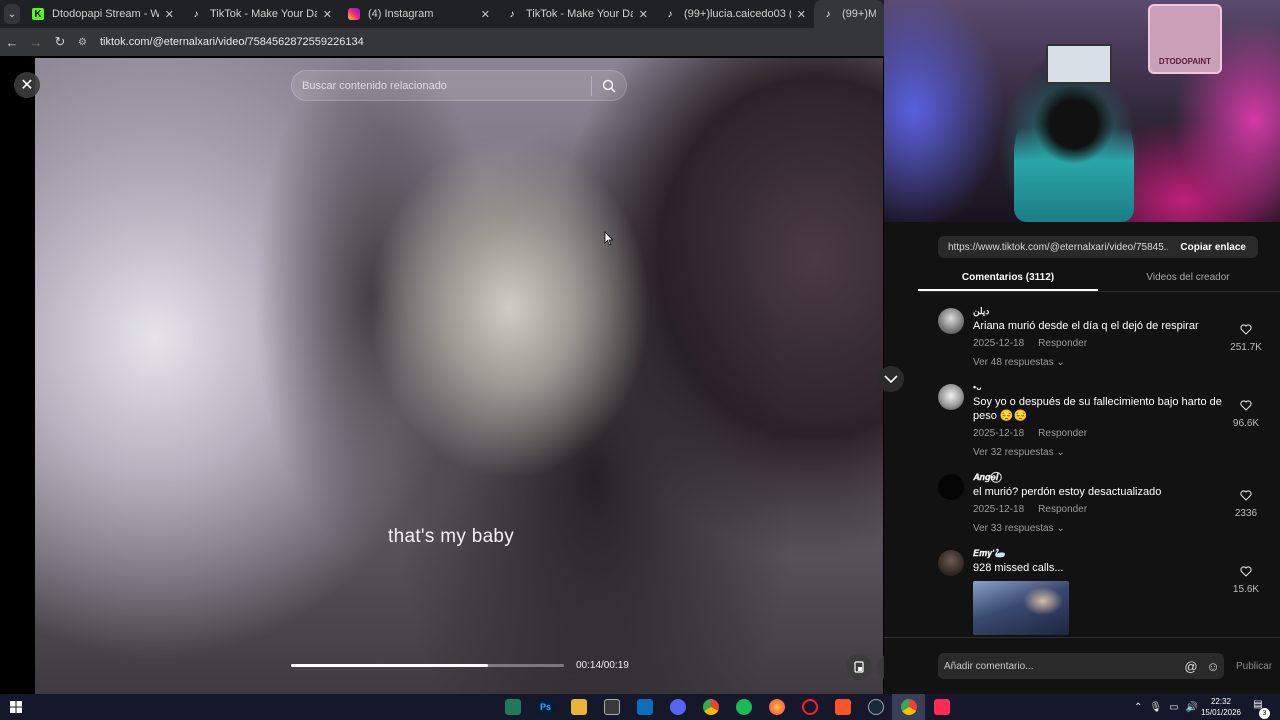 This screenshot has width=1280, height=720. What do you see at coordinates (441, 85) in the screenshot?
I see `related-search-input` at bounding box center [441, 85].